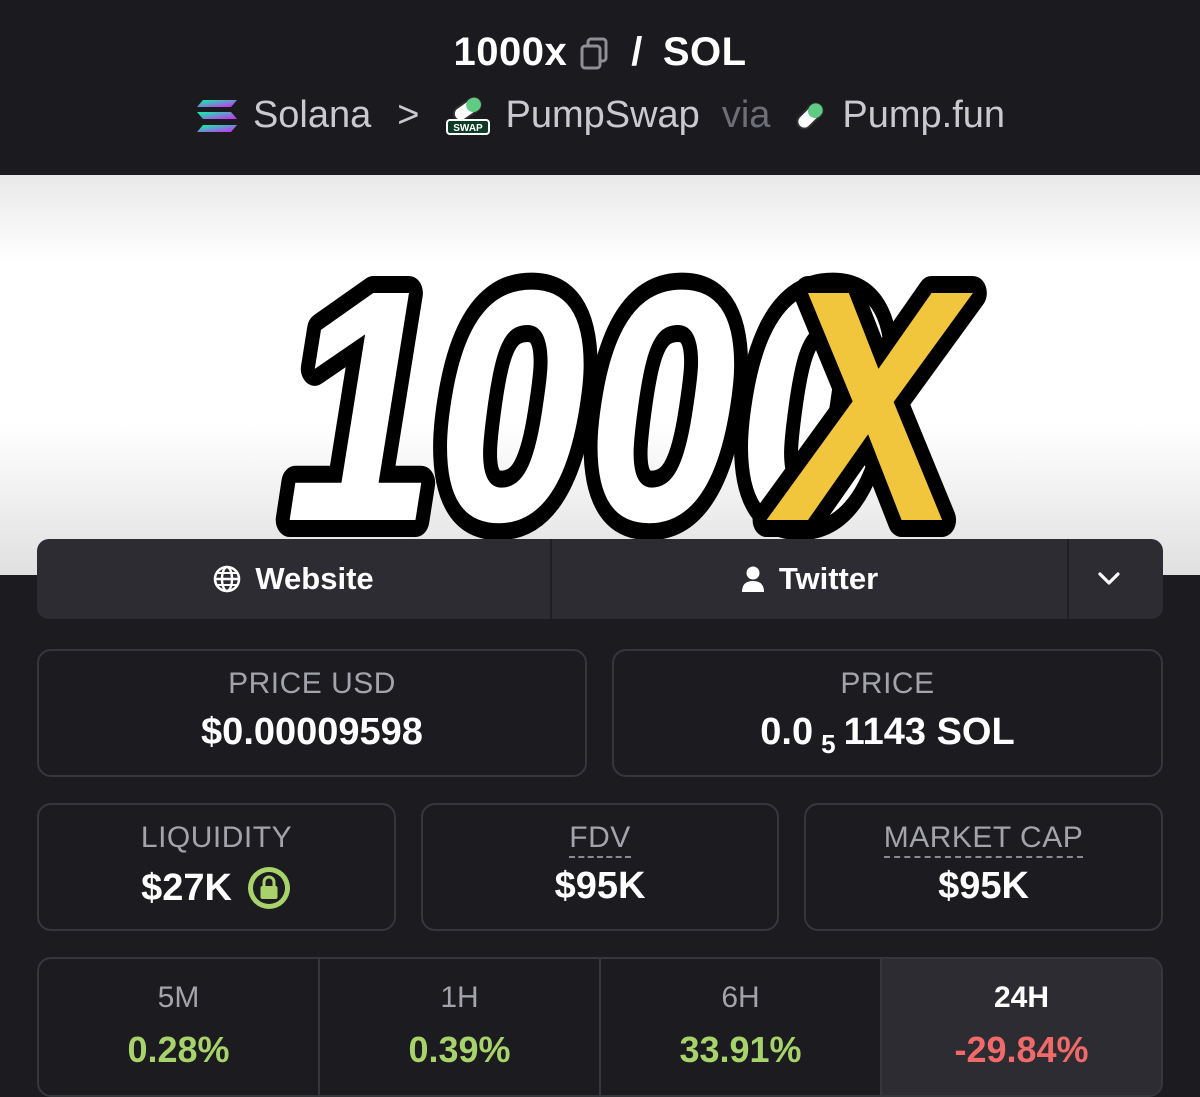 The width and height of the screenshot is (1200, 1097). I want to click on price-change-tabs: 5M 0.28% 1H 0.39% 6H 33.91% 24H -29.84%, so click(600, 1027).